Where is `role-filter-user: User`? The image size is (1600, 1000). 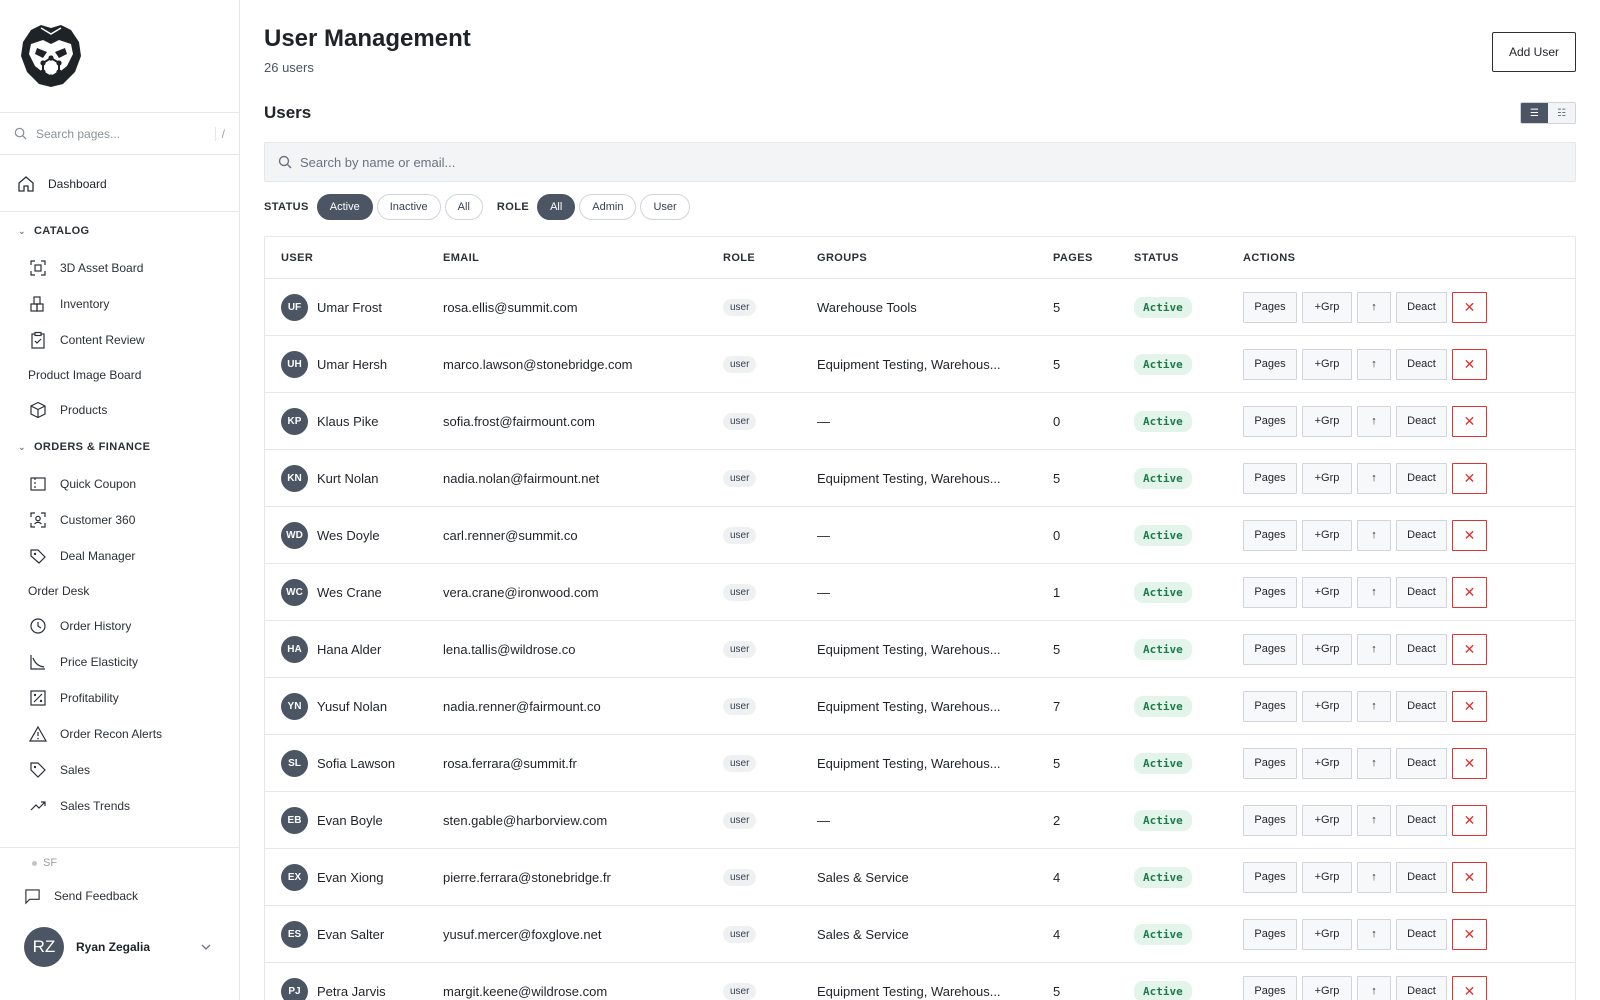
role-filter-user: User is located at coordinates (665, 207).